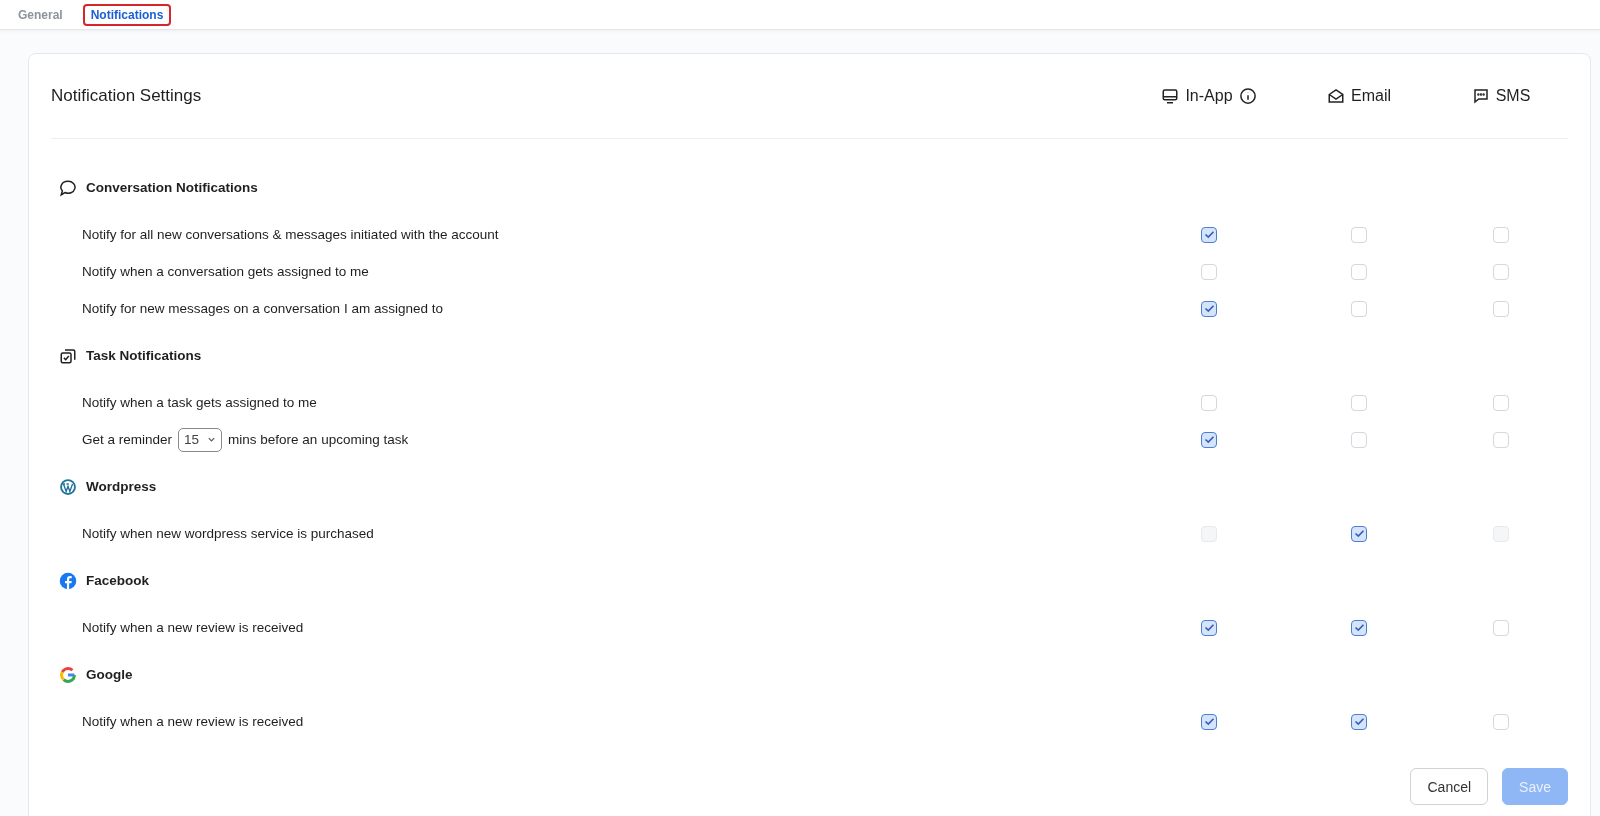  I want to click on chevron-icon, so click(212, 439).